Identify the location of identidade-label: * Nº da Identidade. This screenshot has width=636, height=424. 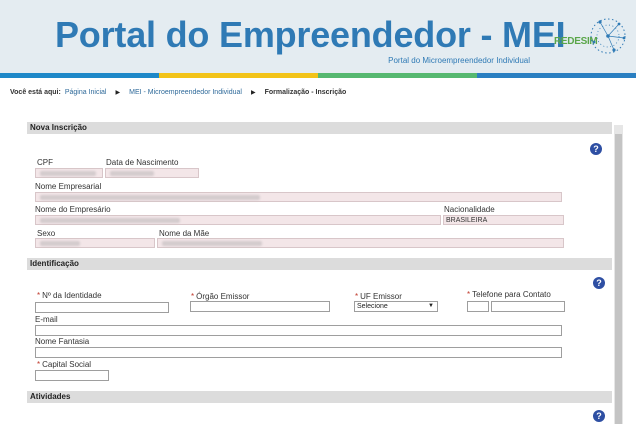
(69, 295).